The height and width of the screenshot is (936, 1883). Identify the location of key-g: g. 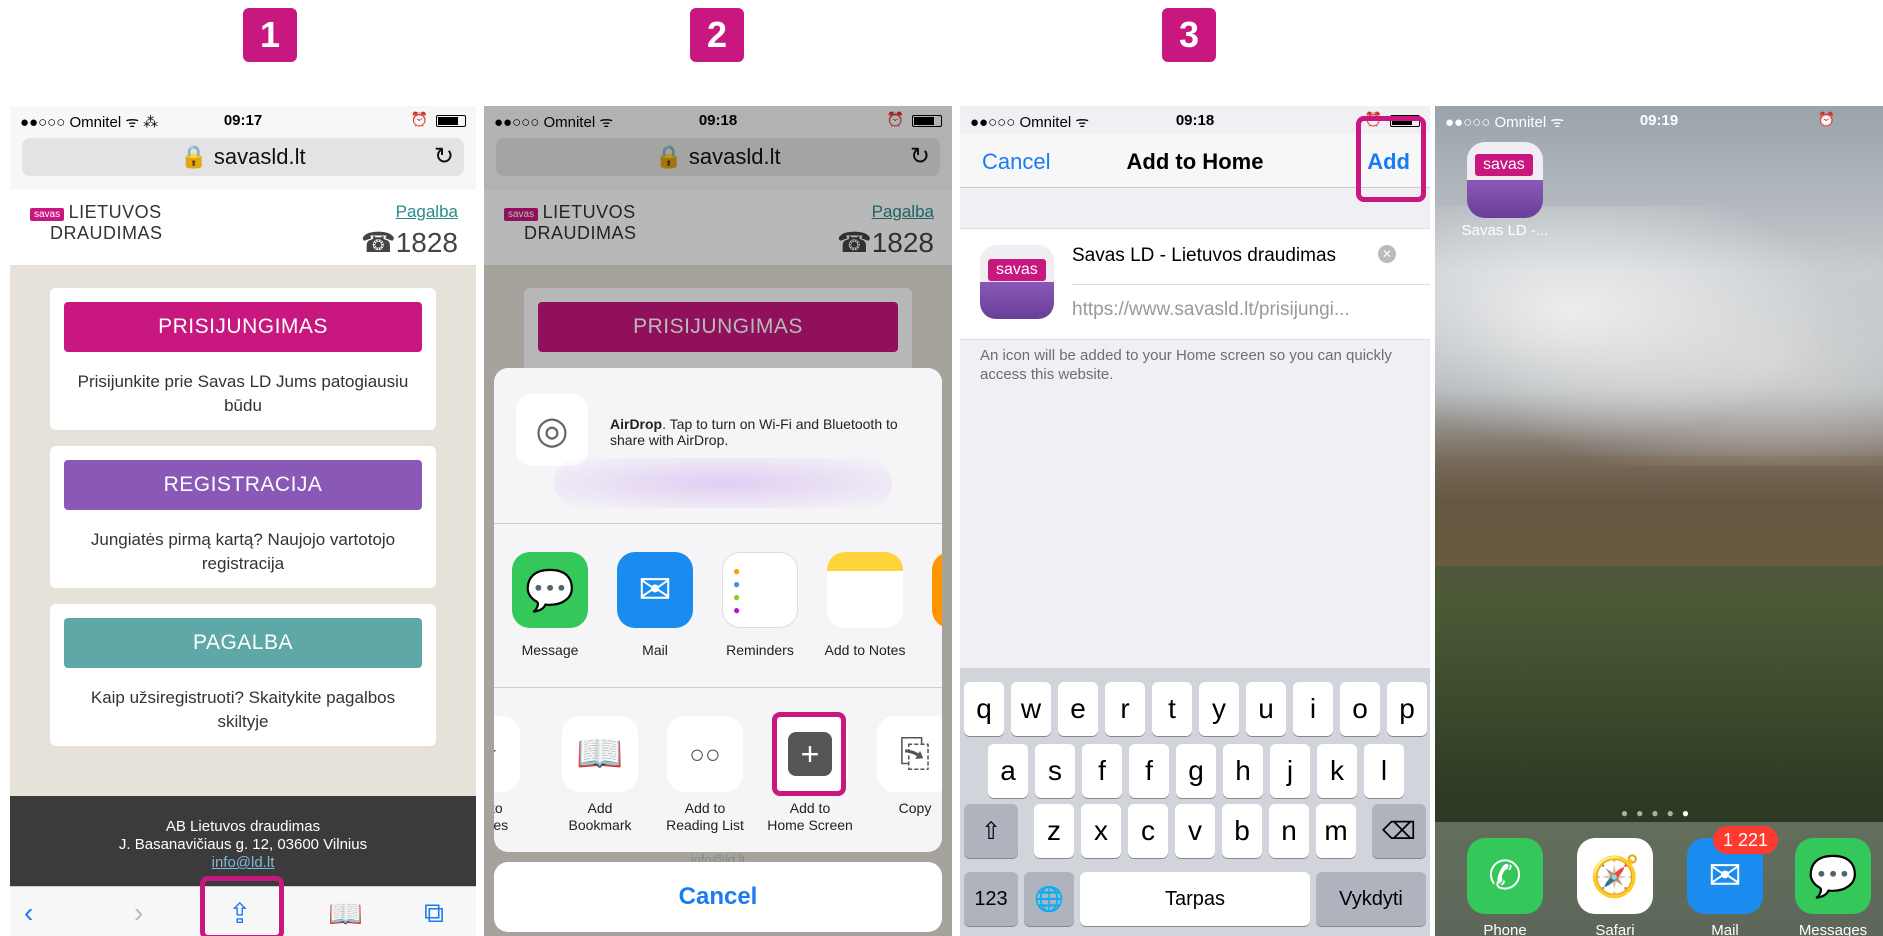
(1196, 771).